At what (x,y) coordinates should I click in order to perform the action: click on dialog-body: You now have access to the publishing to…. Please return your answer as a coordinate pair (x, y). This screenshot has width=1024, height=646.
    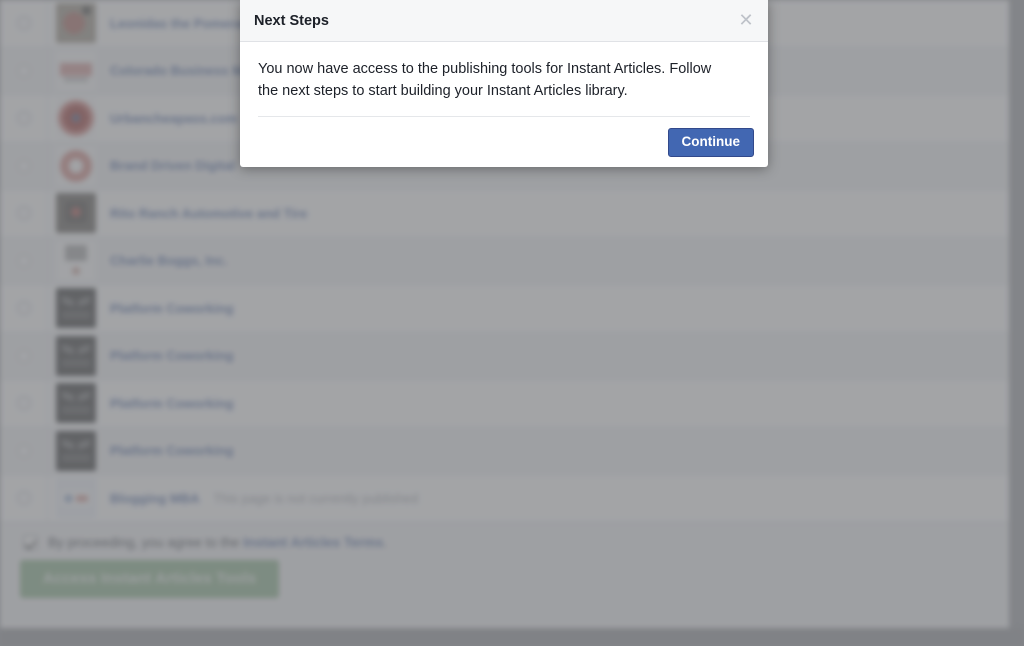
    Looking at the image, I should click on (504, 79).